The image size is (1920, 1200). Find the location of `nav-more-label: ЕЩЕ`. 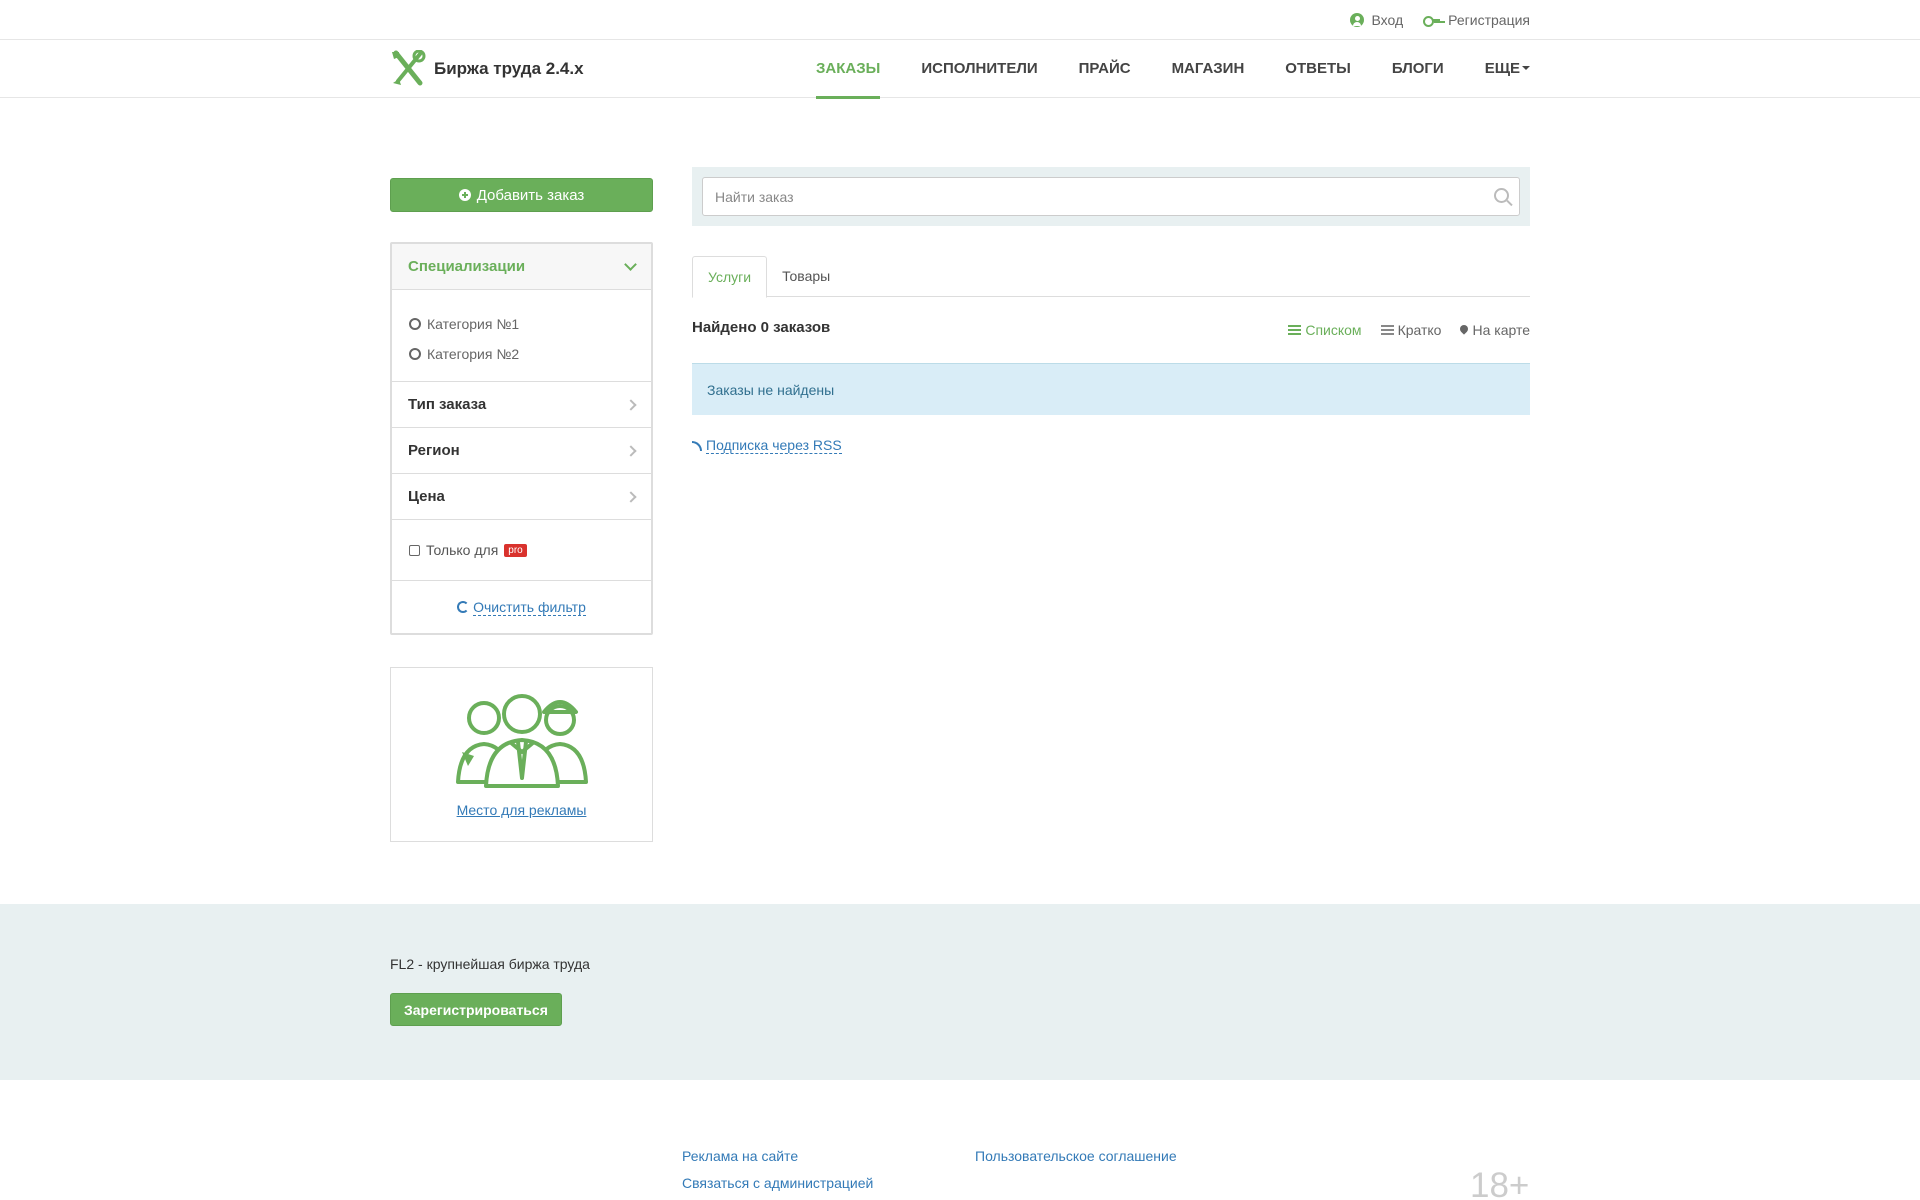

nav-more-label: ЕЩЕ is located at coordinates (1502, 68).